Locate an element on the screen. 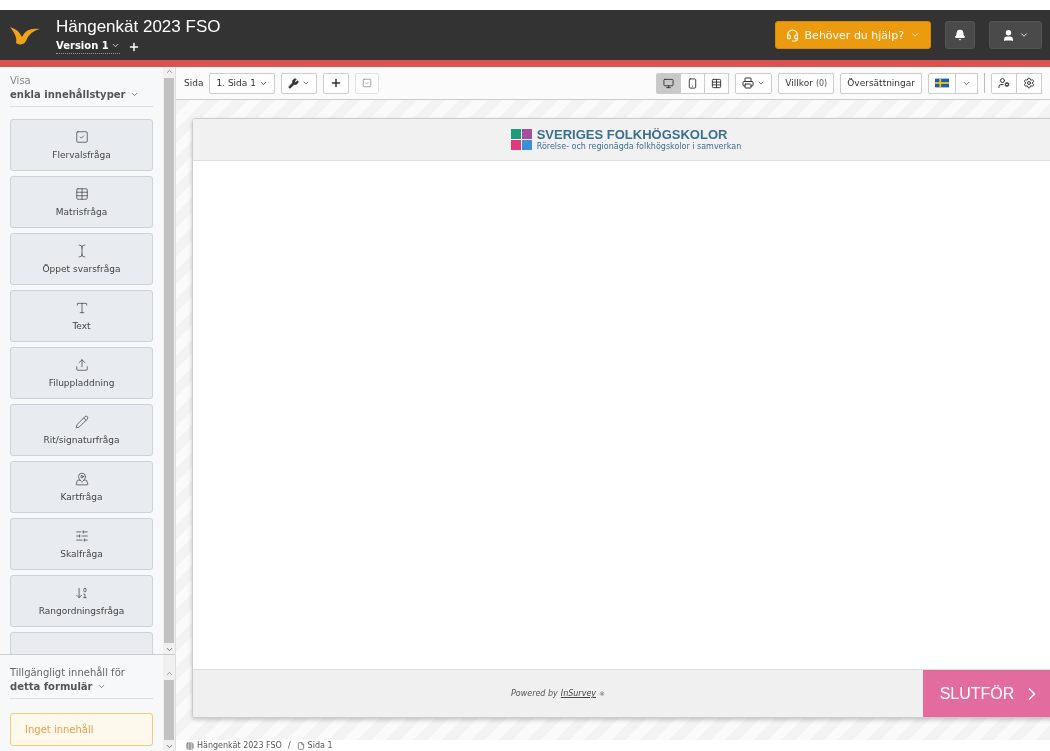 Image resolution: width=1050 pixels, height=751 pixels. content-type-card: Filuppladdning is located at coordinates (81, 373).